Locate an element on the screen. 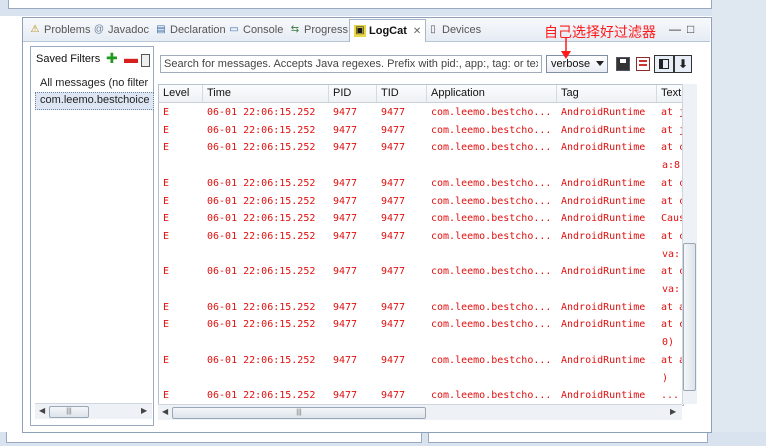 The height and width of the screenshot is (446, 766). console-icon: ▭ is located at coordinates (234, 29).